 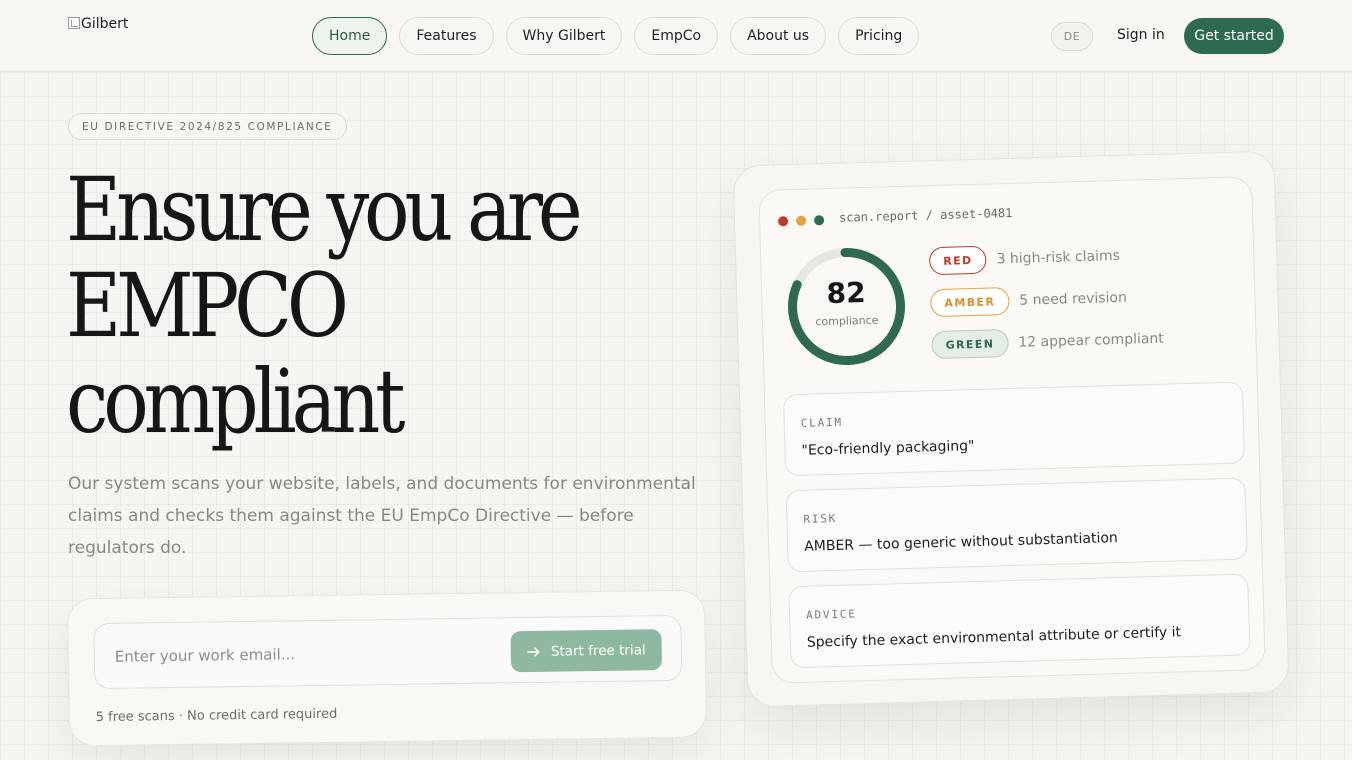 I want to click on arrow-right-icon, so click(x=533, y=651).